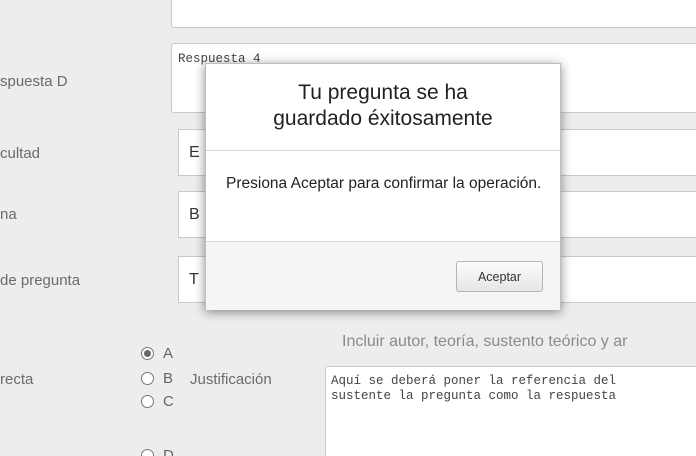 The image size is (696, 456). What do you see at coordinates (194, 279) in the screenshot?
I see `tipo-pregunta-value: T` at bounding box center [194, 279].